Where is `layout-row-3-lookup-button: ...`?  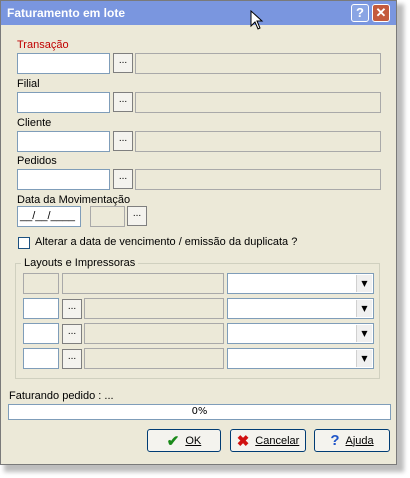
layout-row-3-lookup-button: ... is located at coordinates (72, 334).